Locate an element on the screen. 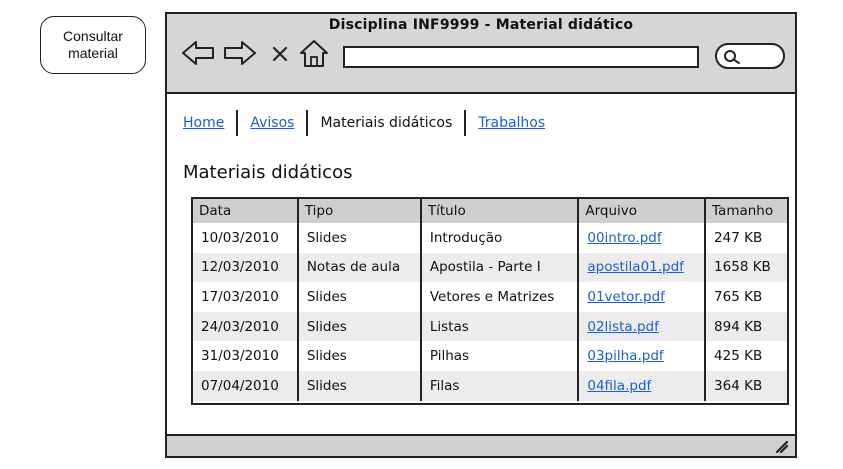 Image resolution: width=843 pixels, height=469 pixels. cell-tamanho: 364 KB is located at coordinates (746, 385).